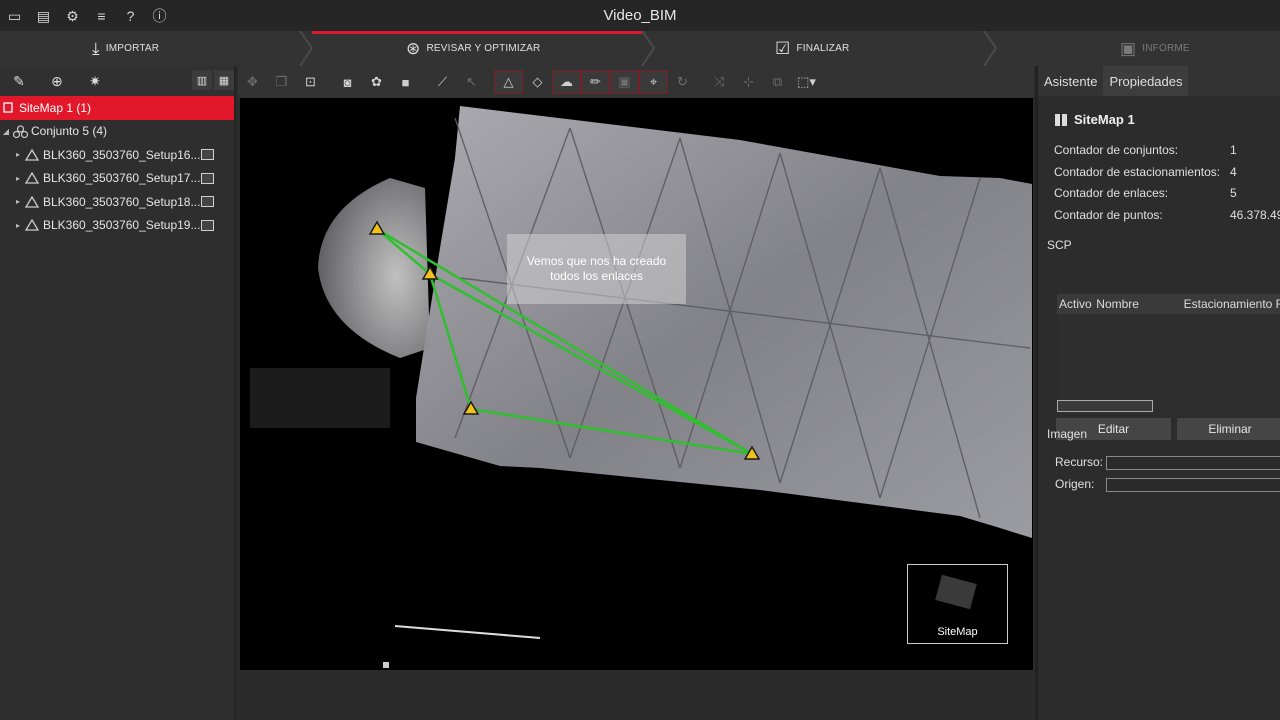 The image size is (1280, 720). I want to click on cursor-icon: ↖, so click(471, 82).